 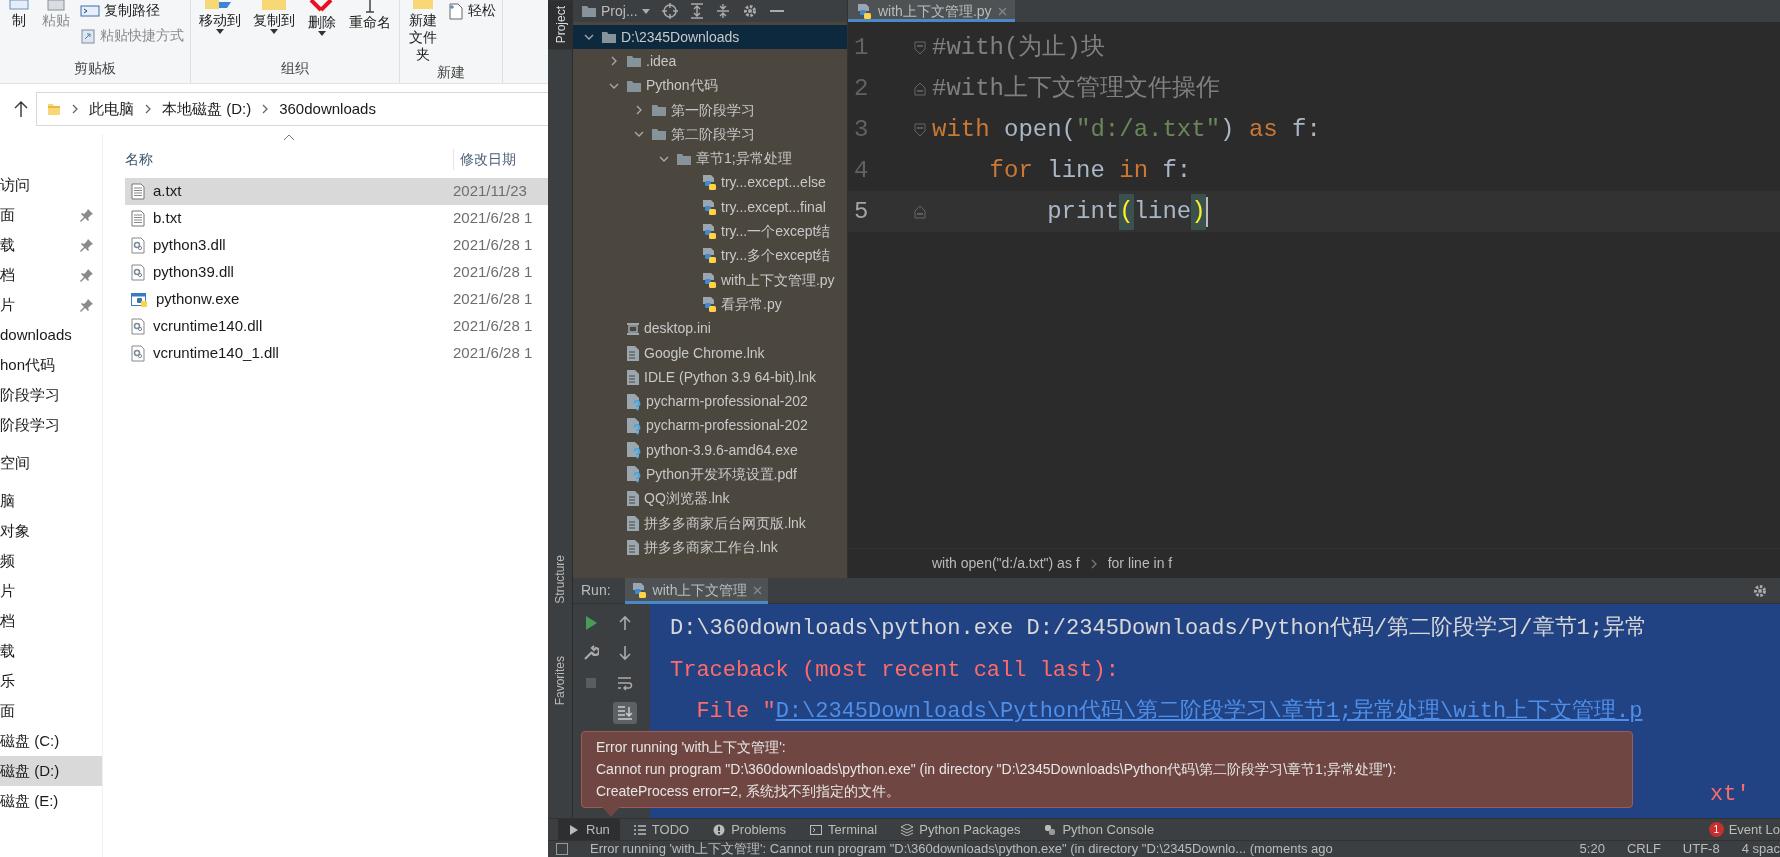 I want to click on ribbon-button: 重命名, so click(x=370, y=15).